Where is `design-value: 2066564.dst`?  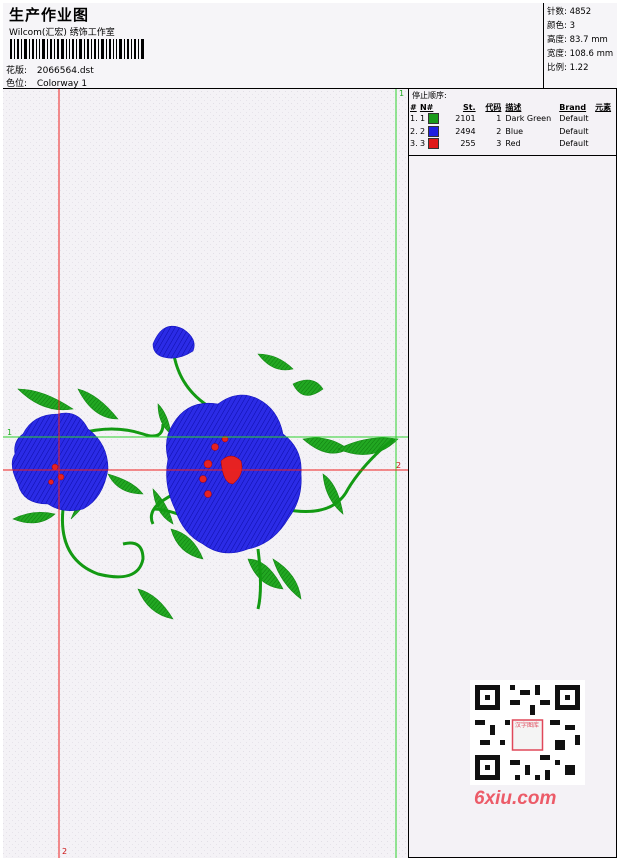
design-value: 2066564.dst is located at coordinates (65, 71).